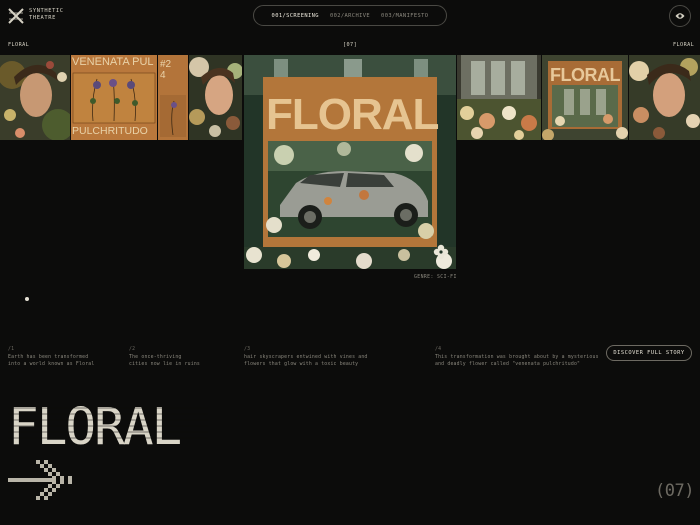 This screenshot has height=525, width=700. What do you see at coordinates (48, 357) in the screenshot?
I see `story-line: Earth has been transformed` at bounding box center [48, 357].